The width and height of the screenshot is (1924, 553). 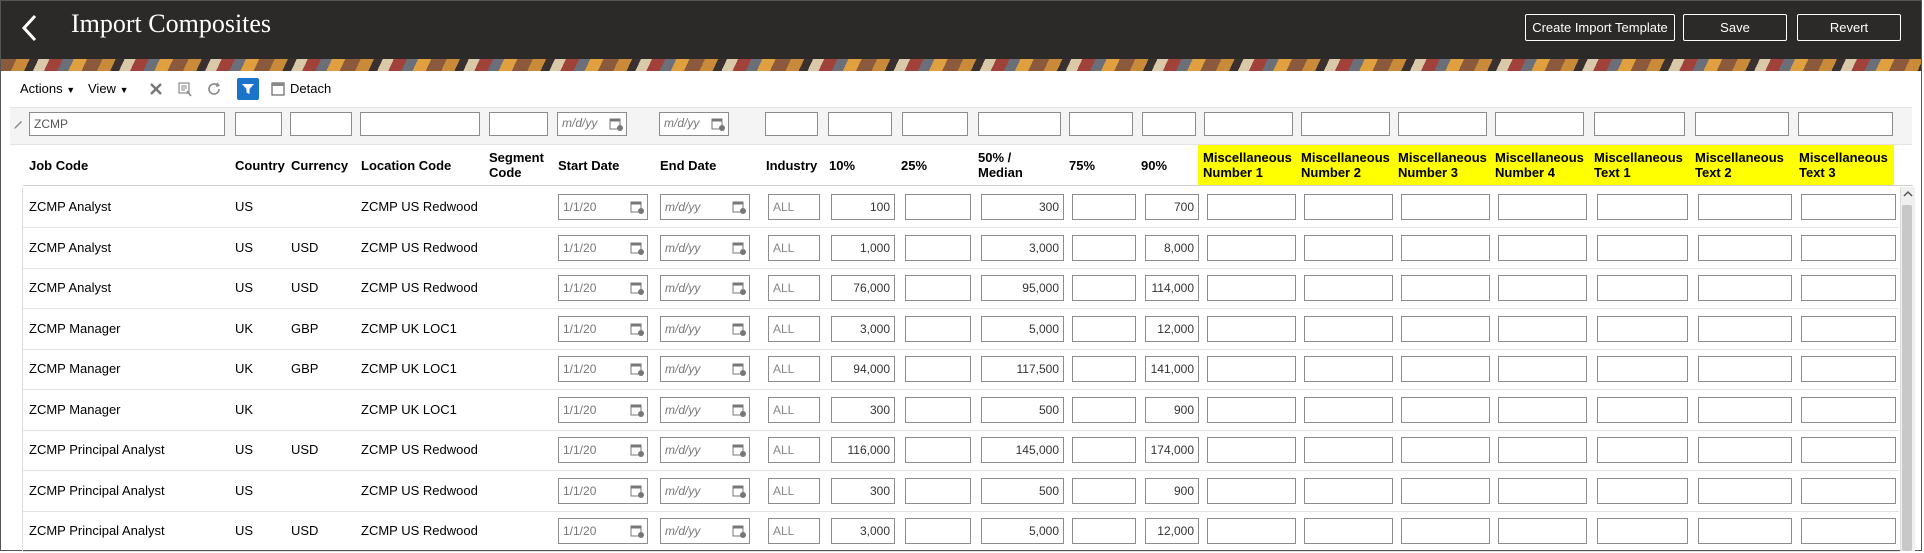 I want to click on filter-job-code-input, so click(x=127, y=124).